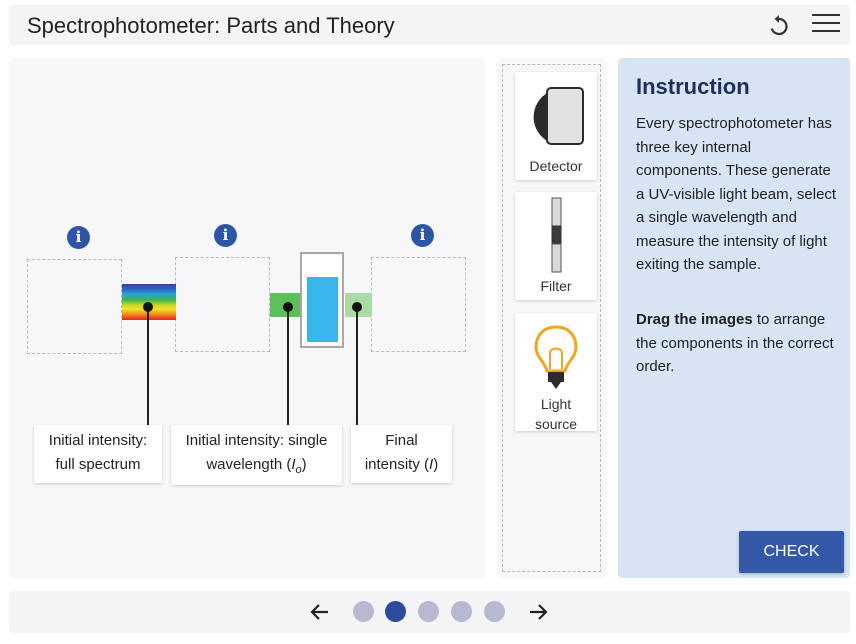 The image size is (856, 644). What do you see at coordinates (556, 424) in the screenshot?
I see `card-light-source-label-line2: source` at bounding box center [556, 424].